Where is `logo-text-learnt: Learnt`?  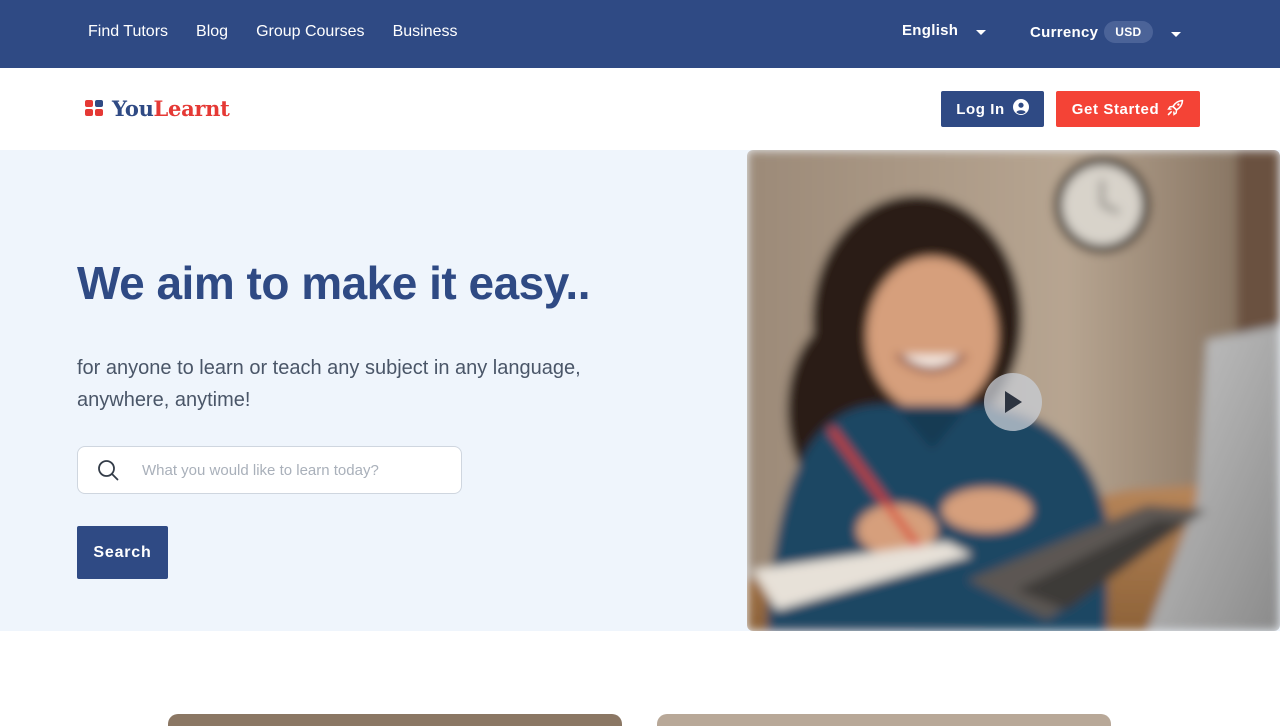
logo-text-learnt: Learnt is located at coordinates (191, 108).